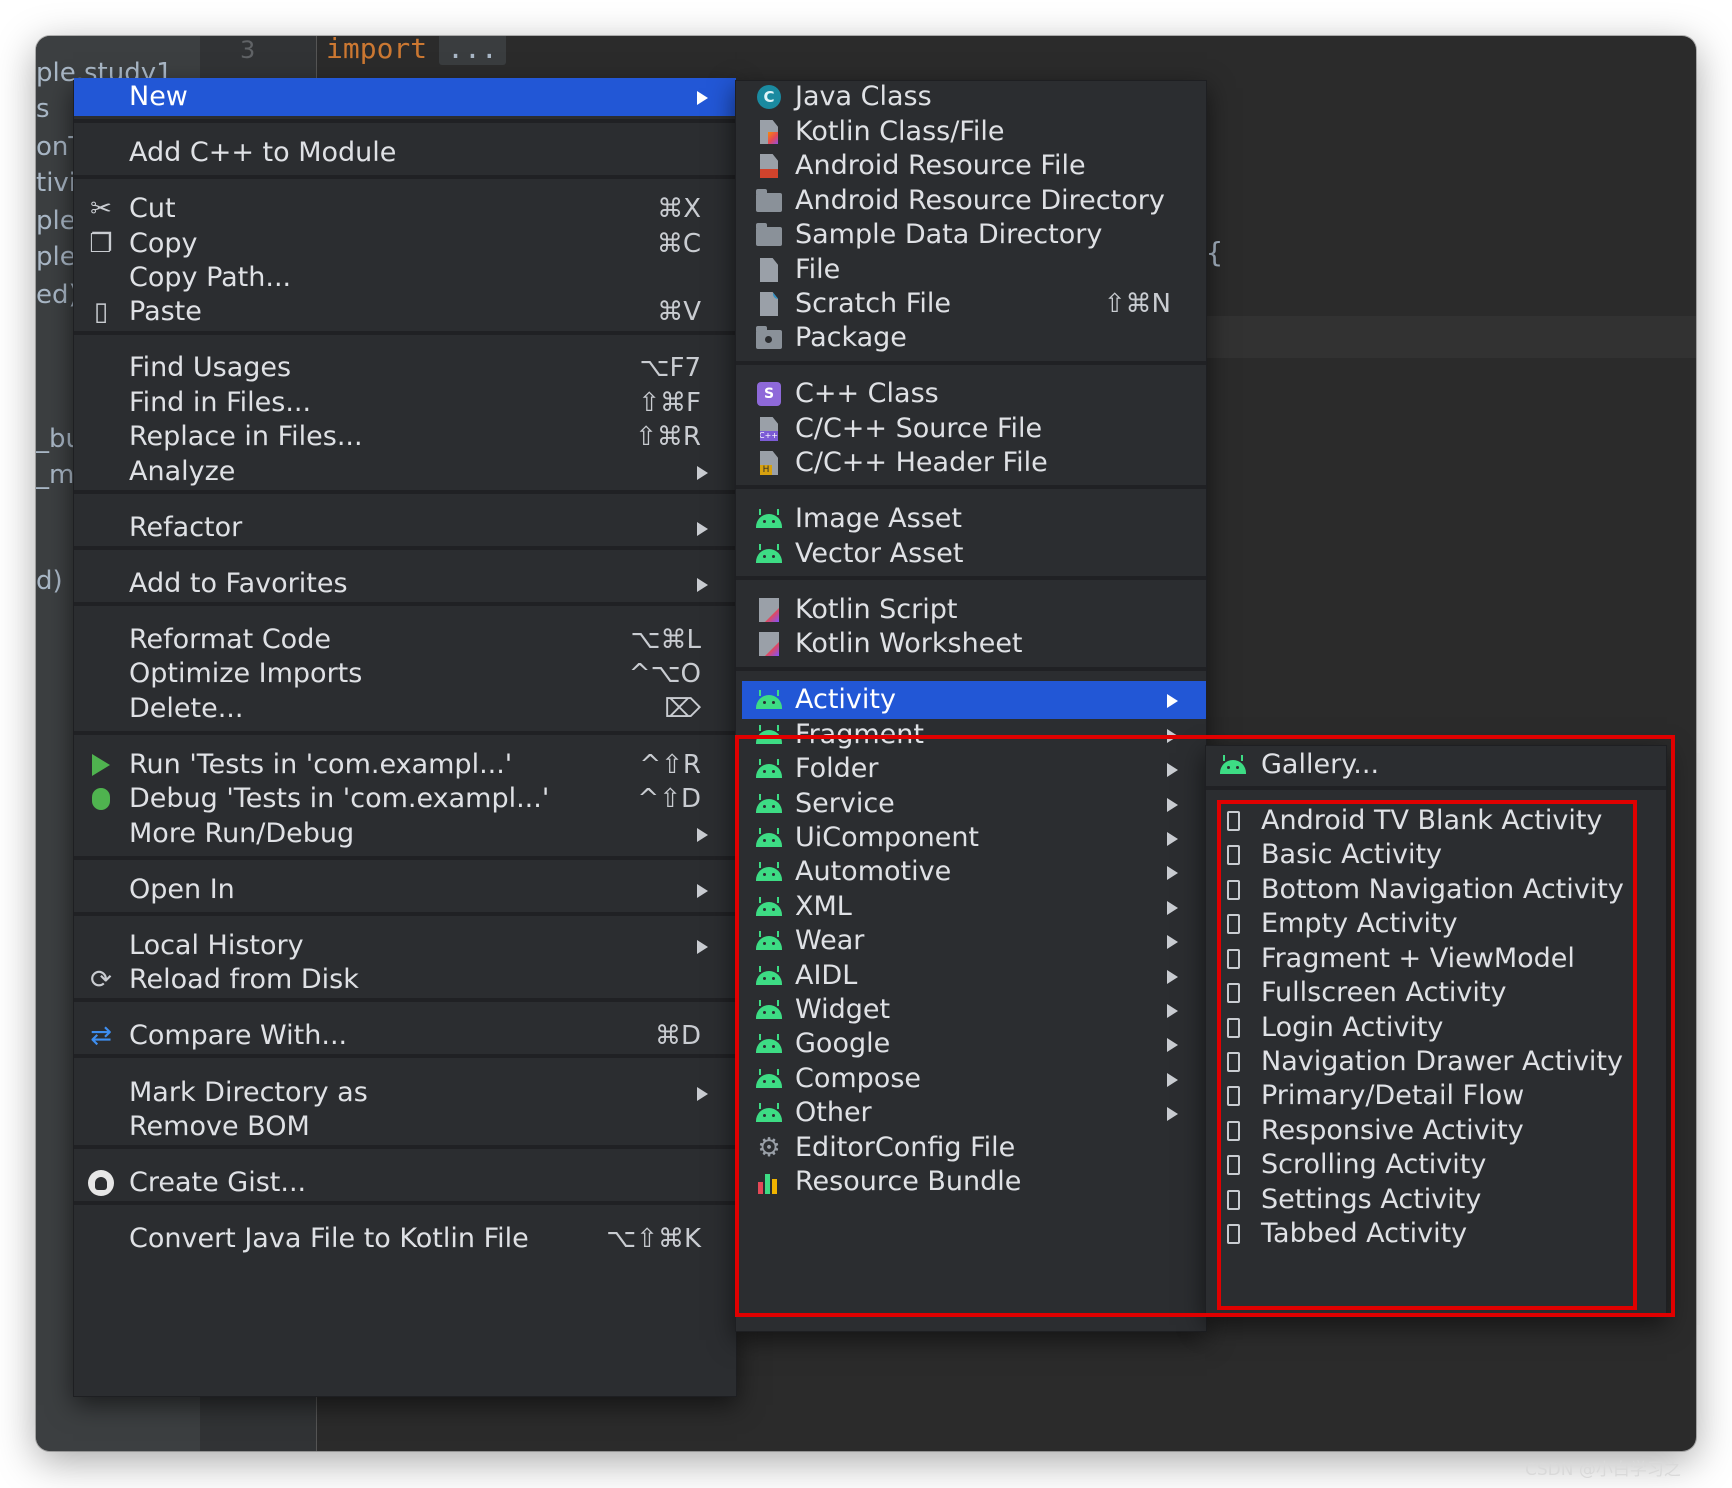 The image size is (1732, 1488). Describe the element at coordinates (405, 209) in the screenshot. I see `context-menu-item-cut: ✂ Cut ⌘X` at that location.